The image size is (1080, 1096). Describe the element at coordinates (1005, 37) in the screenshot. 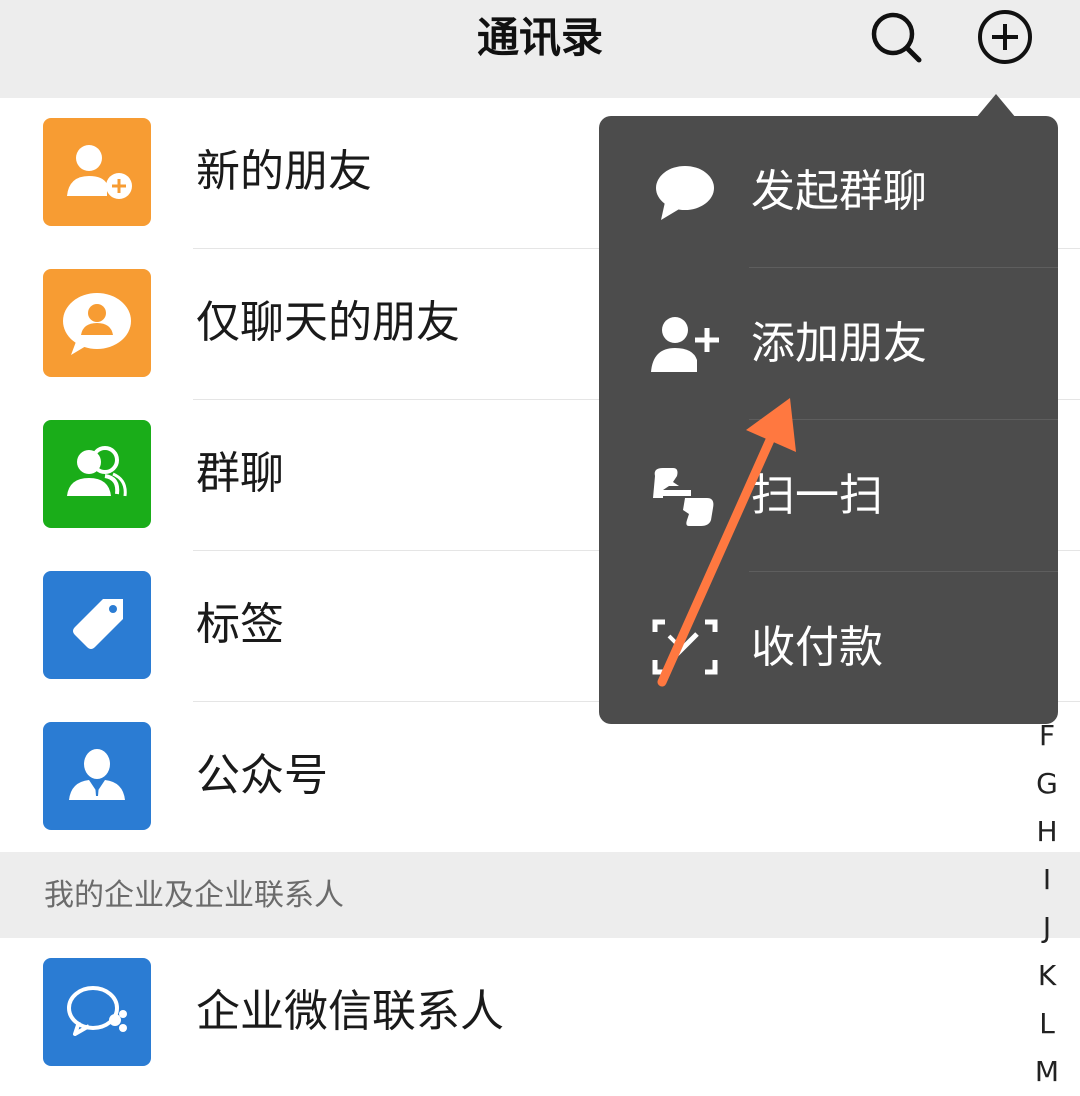

I see `plus-circle-icon` at that location.